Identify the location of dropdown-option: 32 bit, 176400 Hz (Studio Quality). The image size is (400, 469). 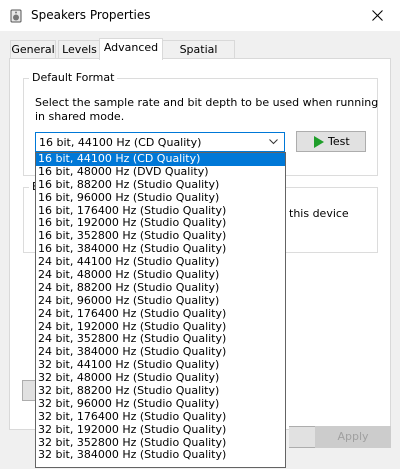
(160, 417).